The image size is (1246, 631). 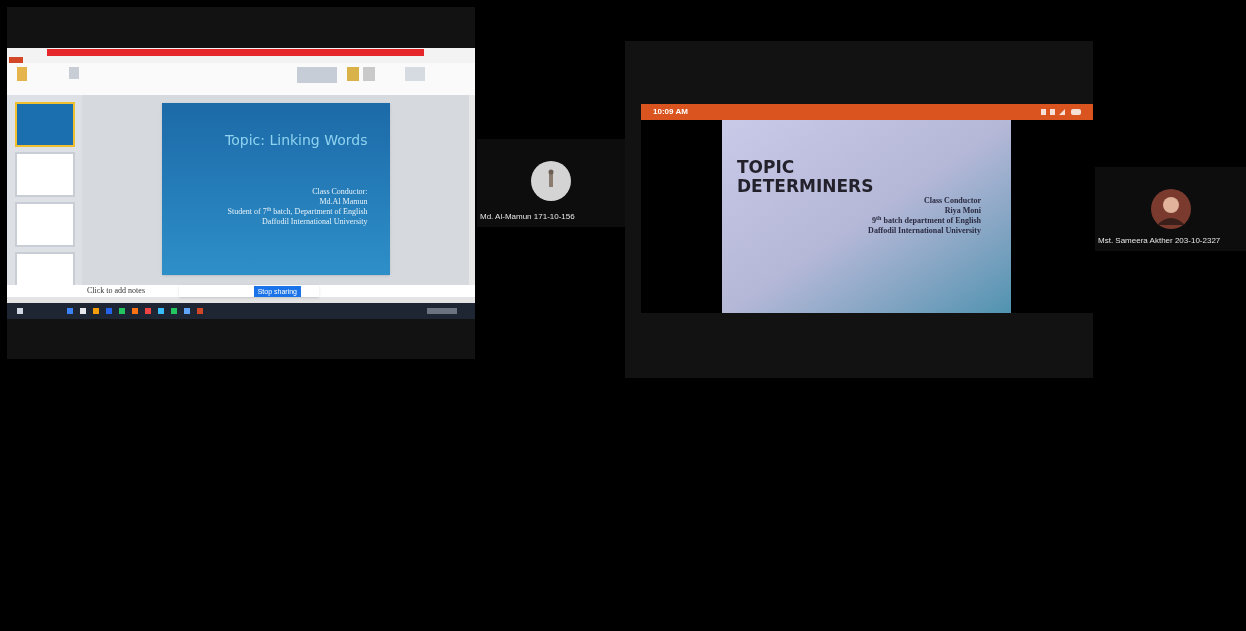 What do you see at coordinates (962, 211) in the screenshot?
I see `slide-text: Riya Moni` at bounding box center [962, 211].